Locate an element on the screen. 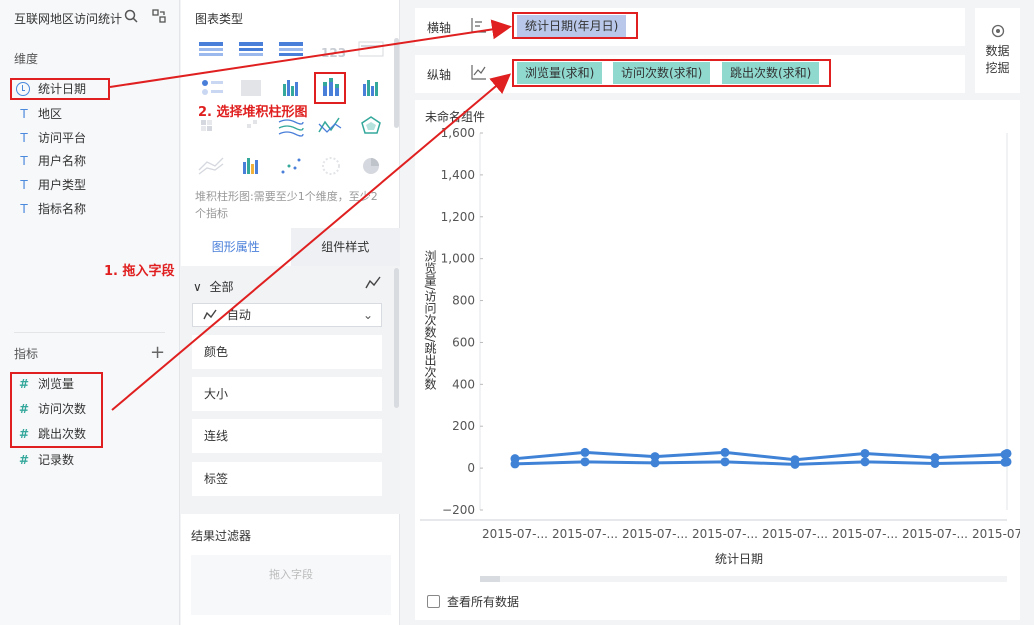 Image resolution: width=1034 pixels, height=625 pixels. y-tick-label: 1,000 is located at coordinates (458, 259).